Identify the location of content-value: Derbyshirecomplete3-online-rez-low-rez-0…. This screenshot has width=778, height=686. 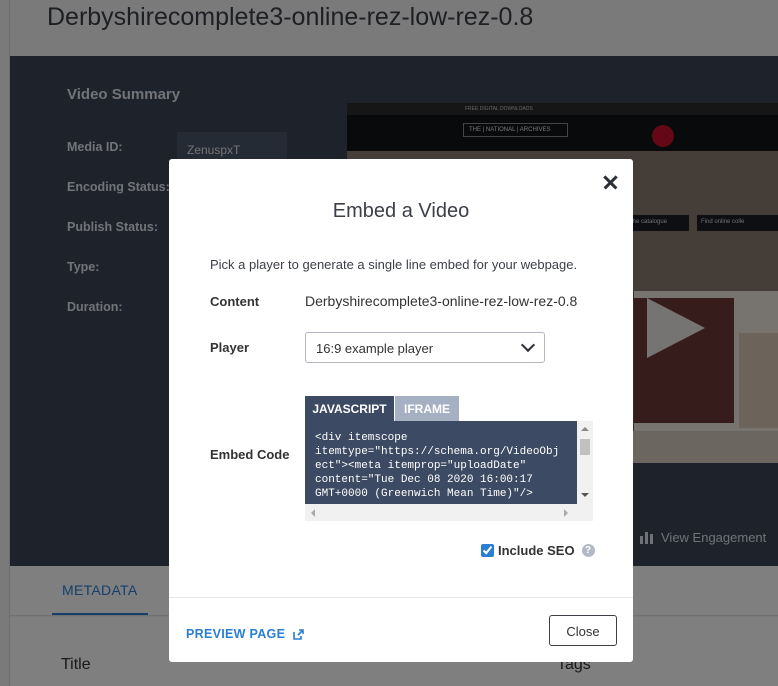
(441, 301).